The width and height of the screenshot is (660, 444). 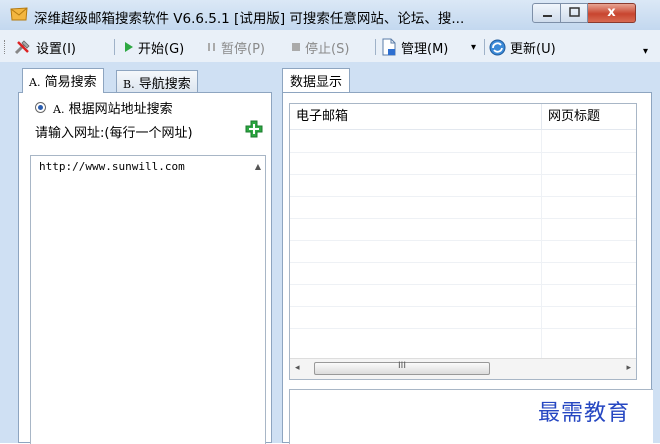 I want to click on play-icon, so click(x=129, y=47).